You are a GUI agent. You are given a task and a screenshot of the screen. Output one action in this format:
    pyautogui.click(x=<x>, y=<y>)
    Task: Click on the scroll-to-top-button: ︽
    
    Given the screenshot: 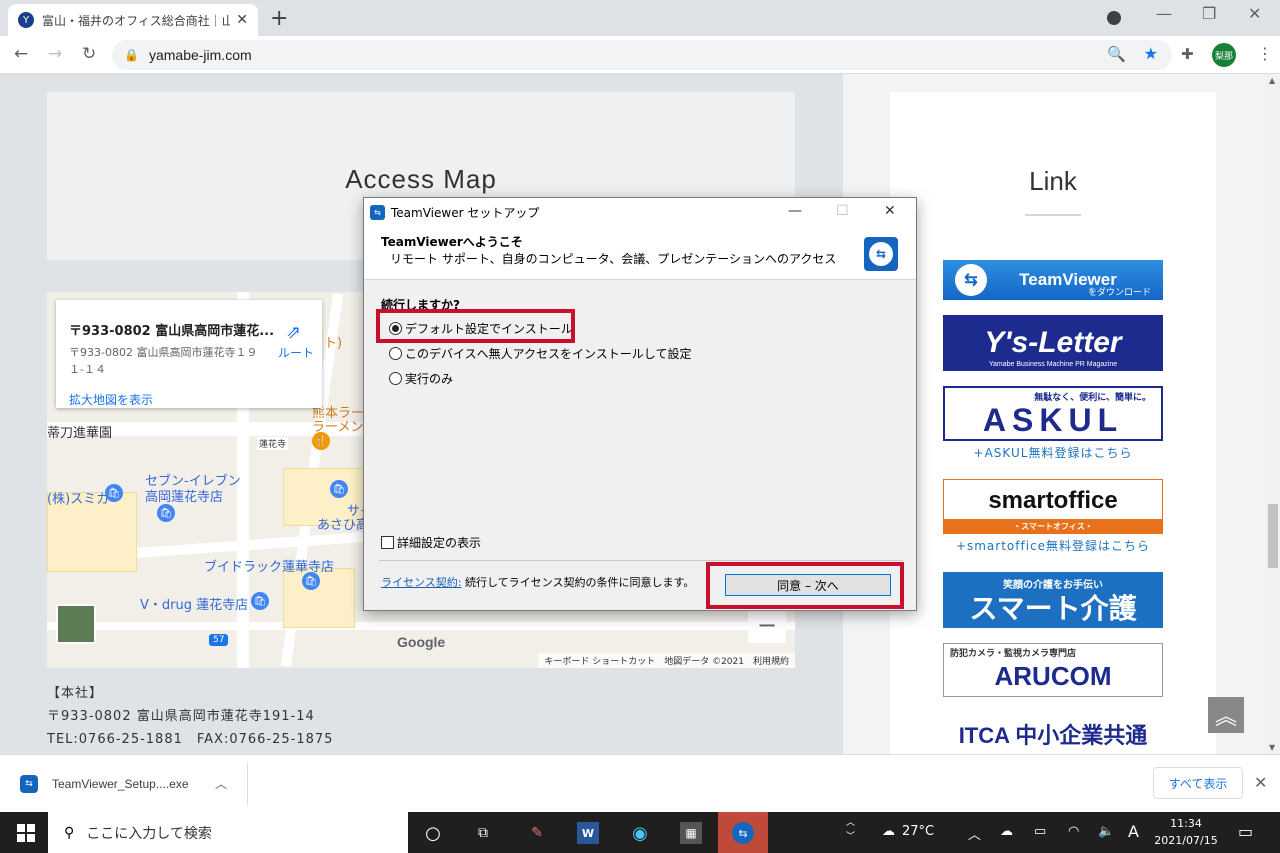 What is the action you would take?
    pyautogui.click(x=1226, y=715)
    